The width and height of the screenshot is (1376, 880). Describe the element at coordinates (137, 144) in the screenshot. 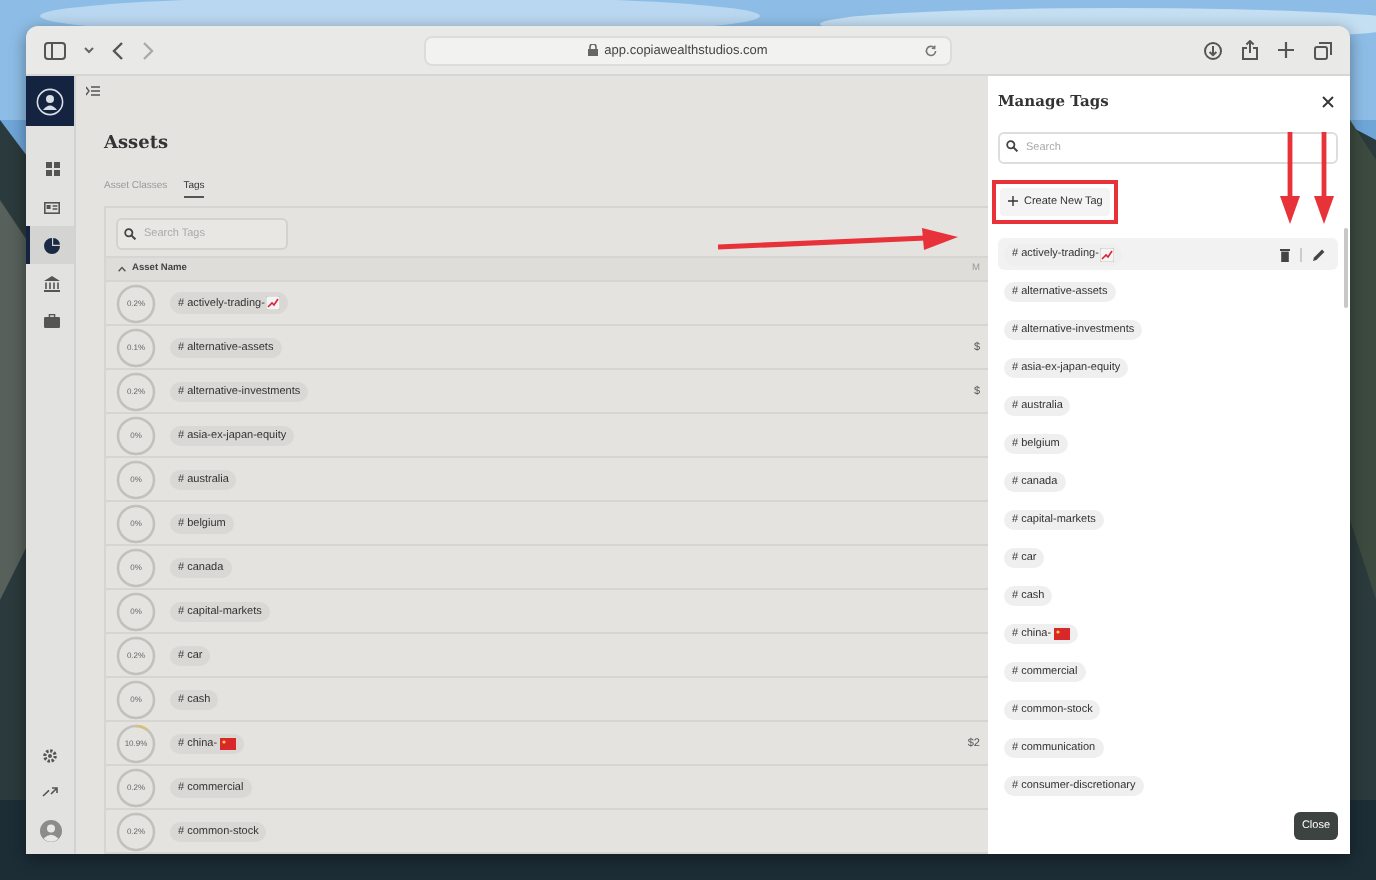

I see `page-title: Assets` at that location.